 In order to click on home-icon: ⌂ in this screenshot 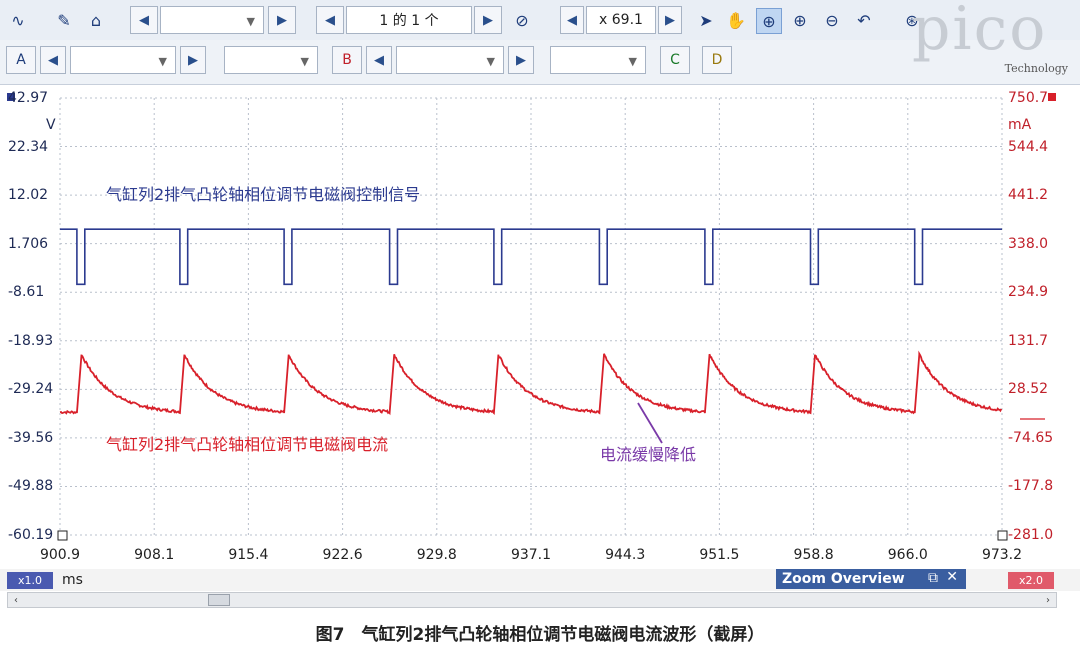, I will do `click(96, 20)`.